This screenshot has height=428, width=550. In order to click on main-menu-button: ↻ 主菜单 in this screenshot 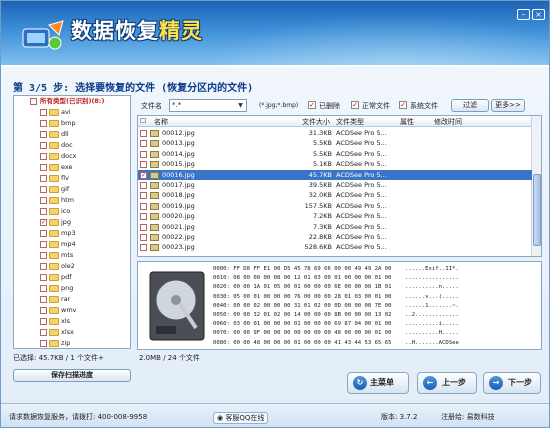, I will do `click(378, 383)`.